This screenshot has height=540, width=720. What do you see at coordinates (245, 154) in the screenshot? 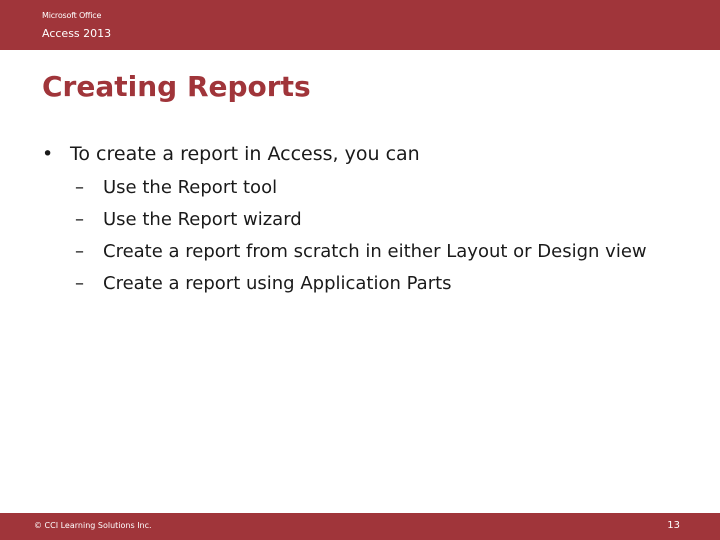
I see `main-bullet-text: To create a report in Access, you can` at bounding box center [245, 154].